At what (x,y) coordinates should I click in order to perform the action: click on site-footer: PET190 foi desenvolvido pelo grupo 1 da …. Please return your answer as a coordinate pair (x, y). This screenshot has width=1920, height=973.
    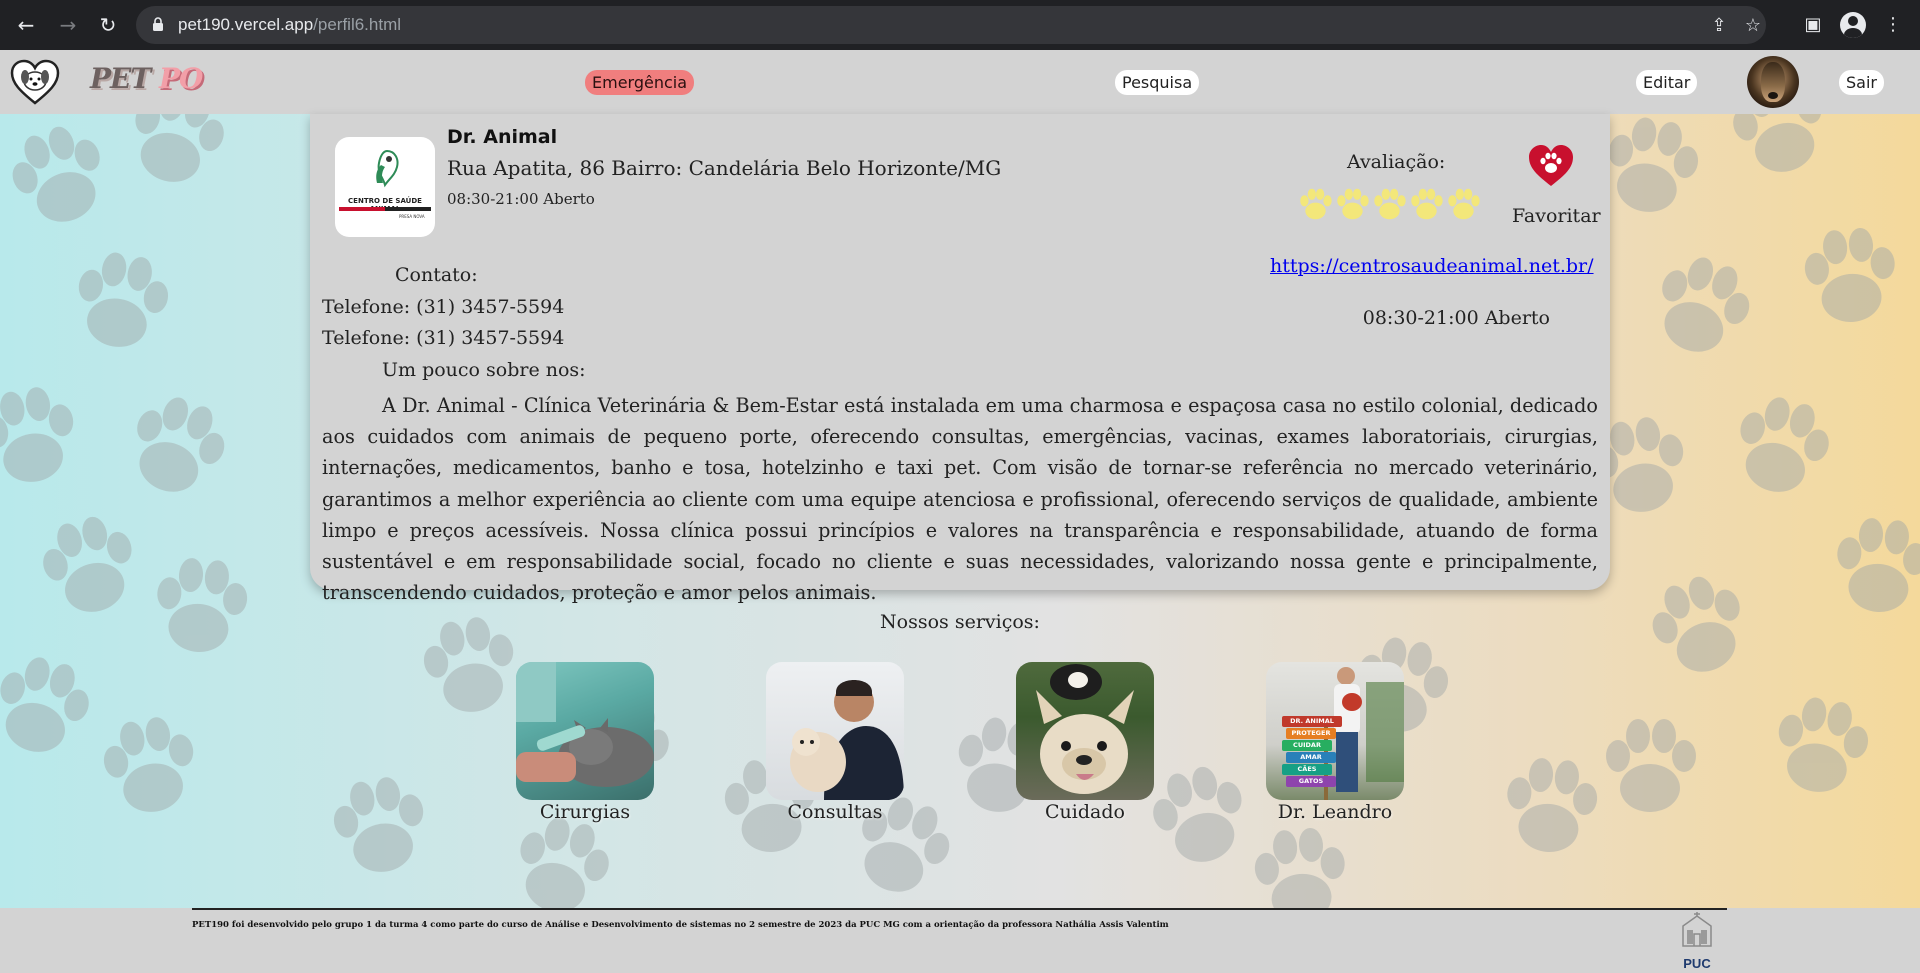
    Looking at the image, I should click on (960, 940).